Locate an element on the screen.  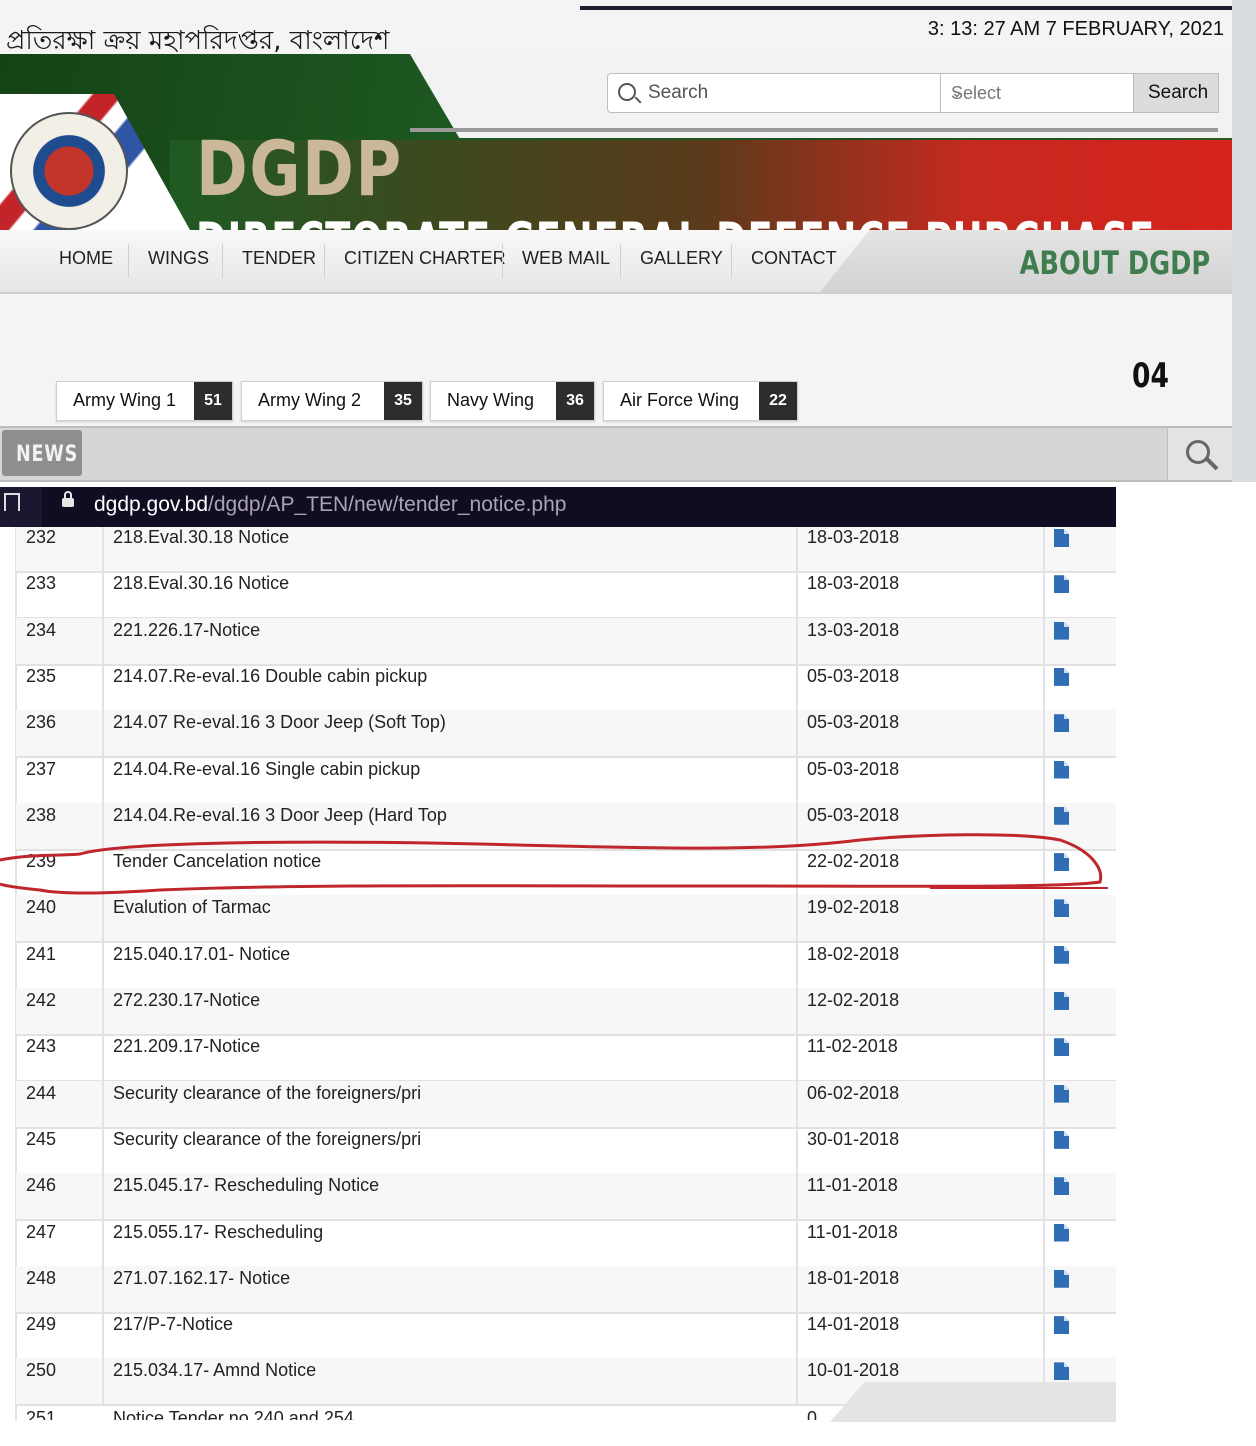
cell-date: 22-02-2018 is located at coordinates (853, 861).